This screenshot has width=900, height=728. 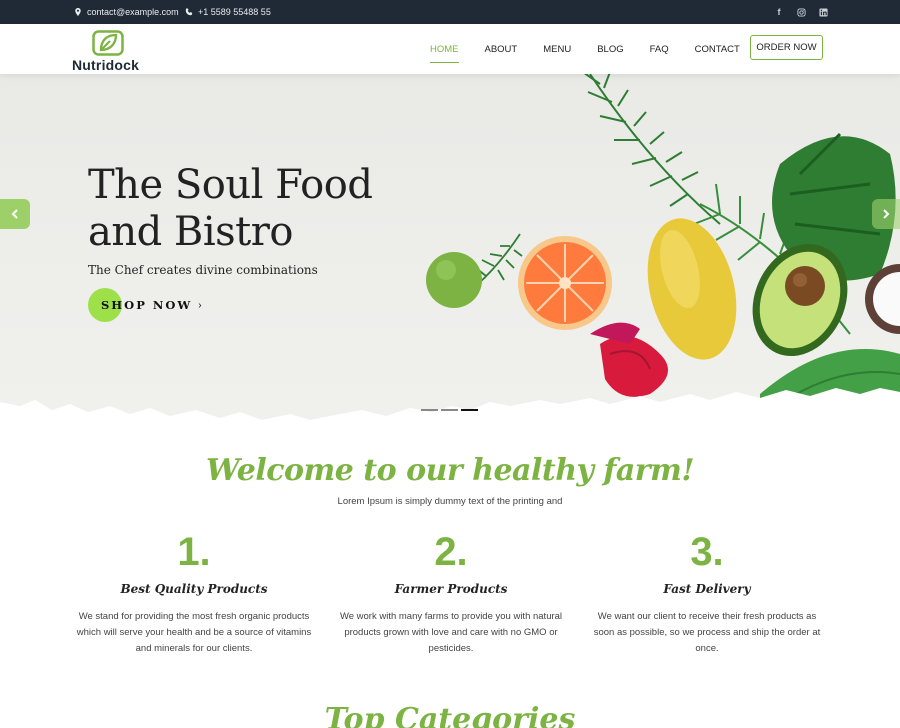 I want to click on feature-number: 3., so click(x=707, y=552).